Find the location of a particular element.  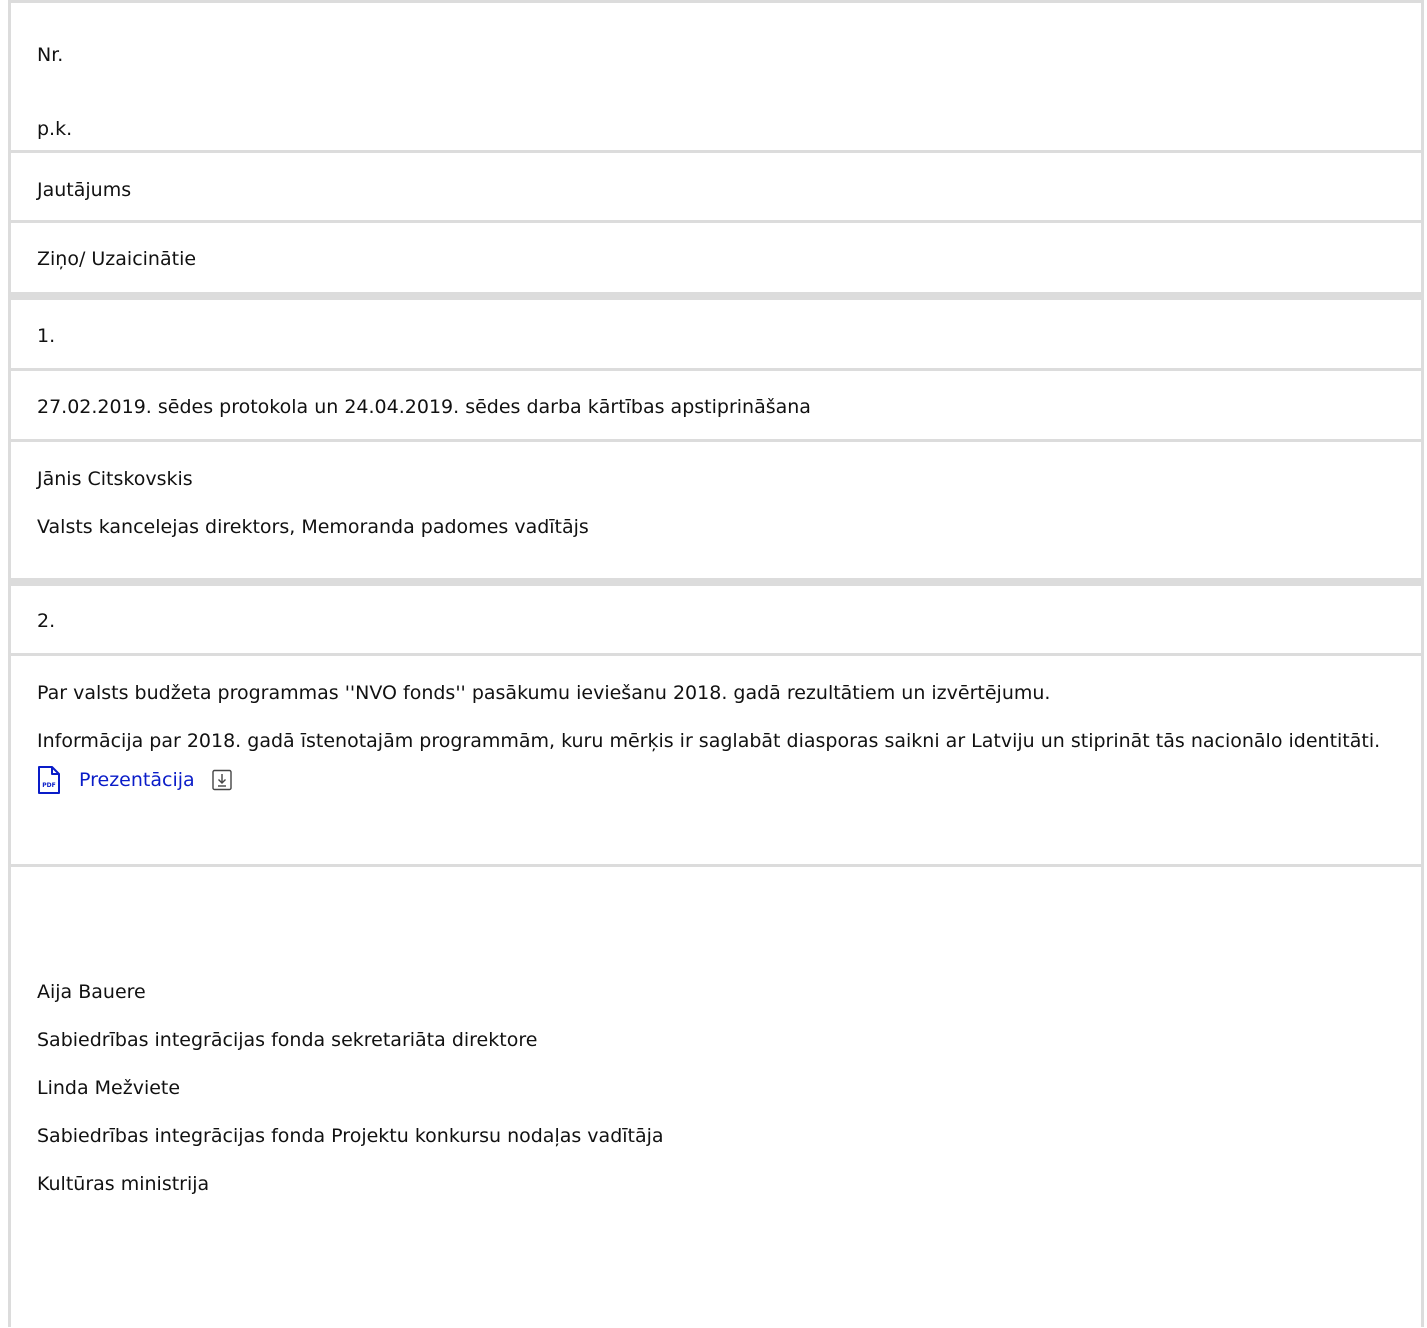

pdf-file-icon: PDF is located at coordinates (49, 780).